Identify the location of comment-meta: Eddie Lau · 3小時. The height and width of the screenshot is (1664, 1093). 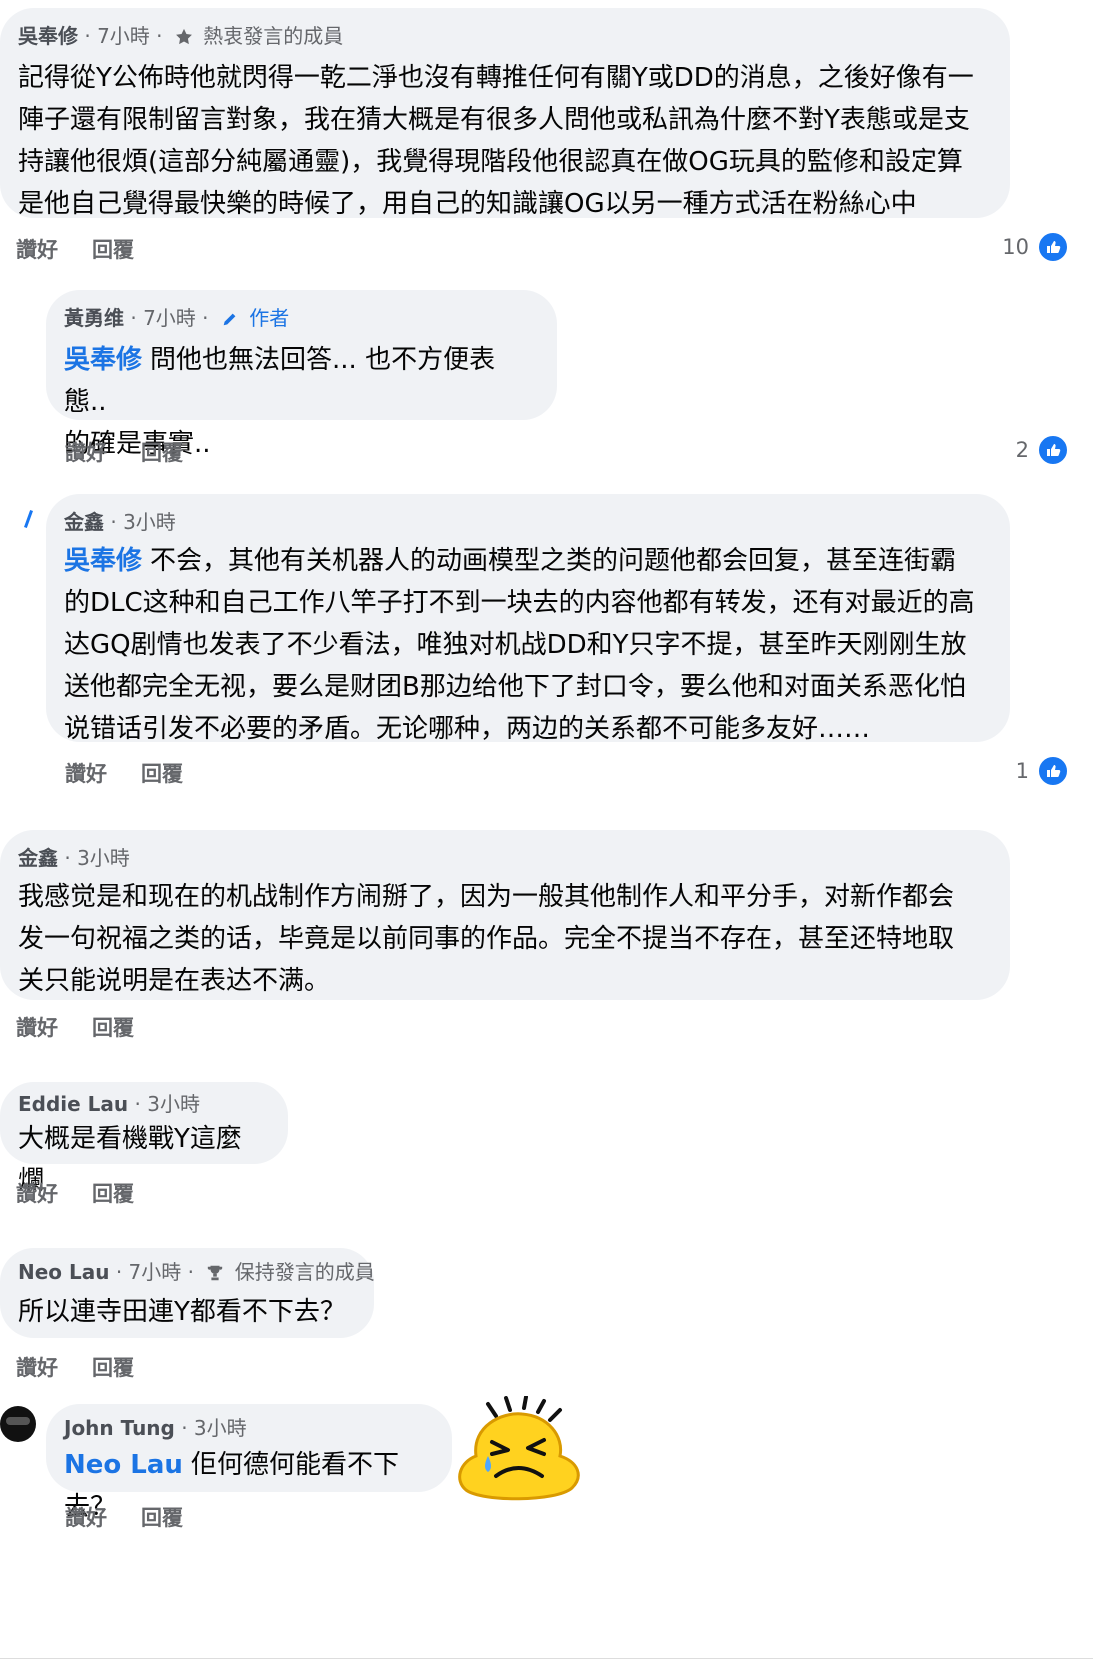
(141, 1104).